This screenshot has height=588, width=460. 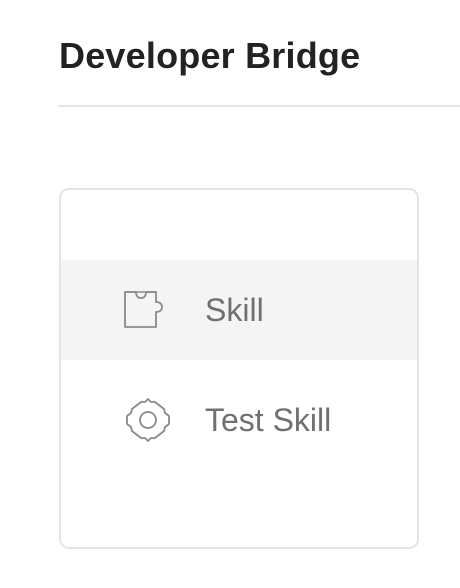 I want to click on gear-icon, so click(x=148, y=420).